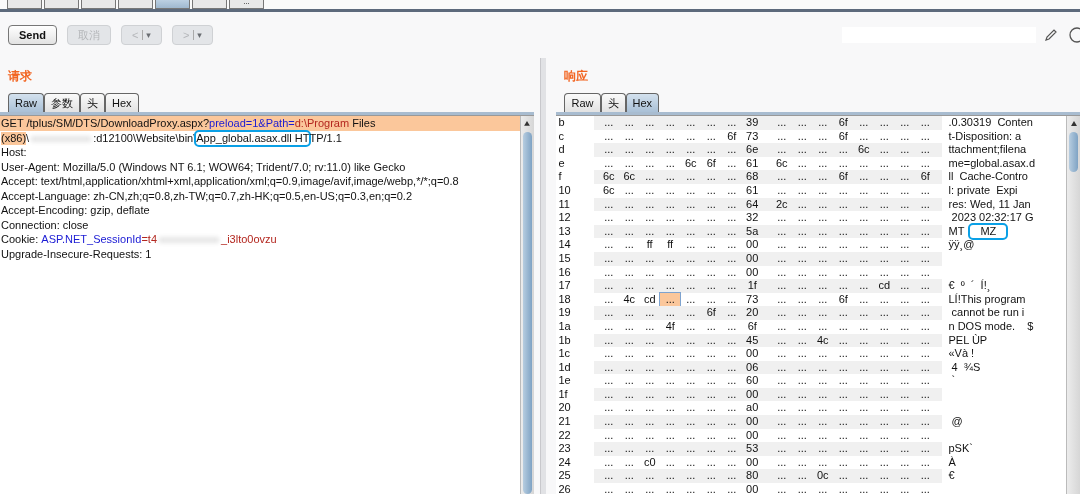 Image resolution: width=1080 pixels, height=494 pixels. Describe the element at coordinates (98, 4) in the screenshot. I see `top-tab` at that location.